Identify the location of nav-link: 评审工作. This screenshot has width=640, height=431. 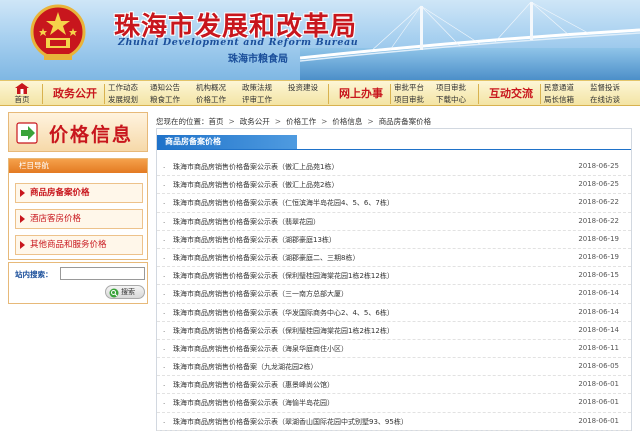
(257, 100).